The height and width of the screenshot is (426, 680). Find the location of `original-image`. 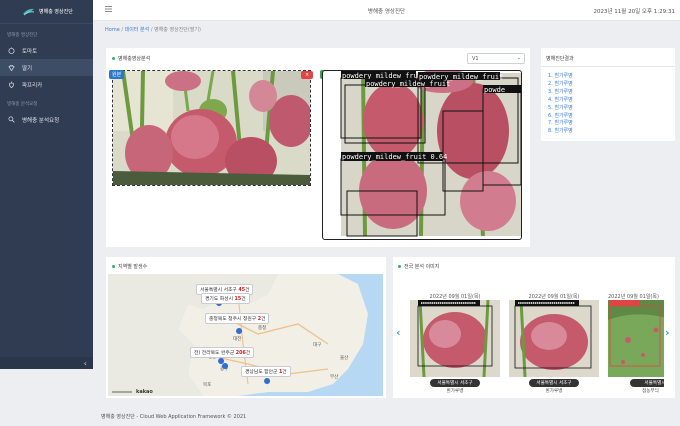

original-image is located at coordinates (211, 128).